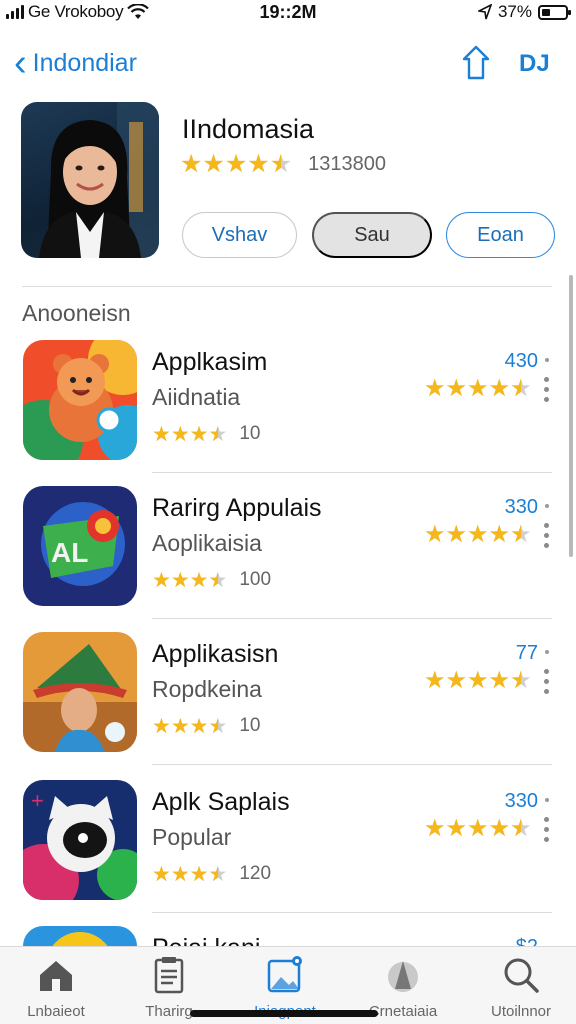 The image size is (576, 1024). Describe the element at coordinates (521, 987) in the screenshot. I see `tab-search: Utoilnnor` at that location.